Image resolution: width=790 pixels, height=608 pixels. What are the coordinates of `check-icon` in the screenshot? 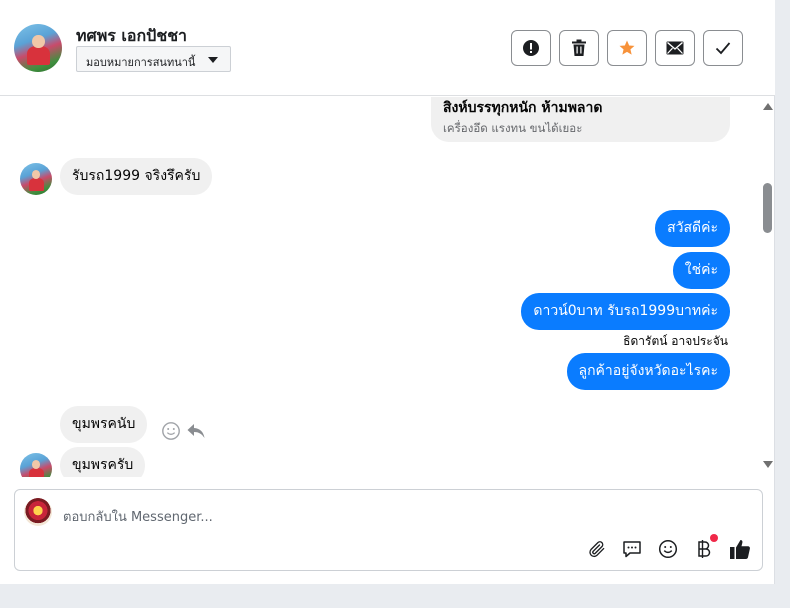 It's located at (723, 48).